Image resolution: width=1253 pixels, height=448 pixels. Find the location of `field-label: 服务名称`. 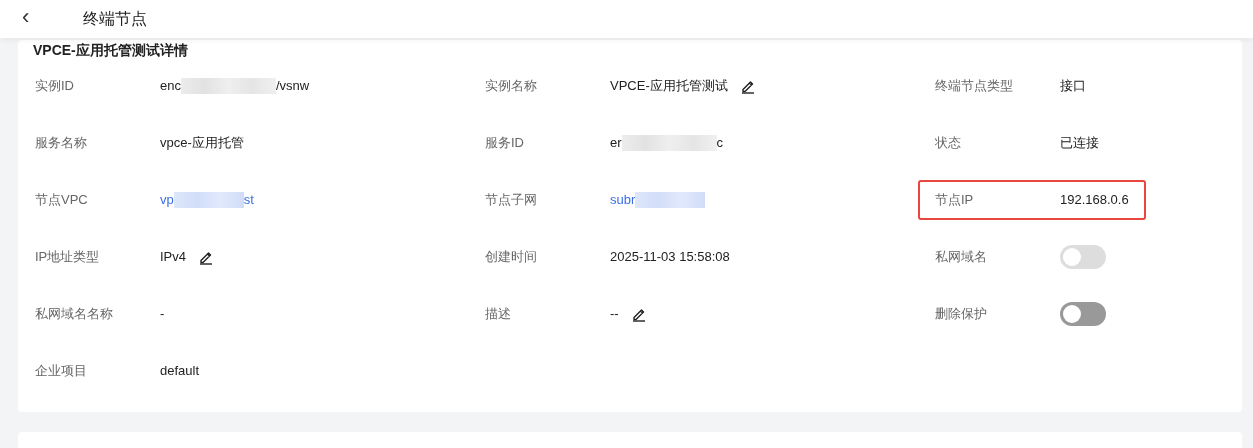

field-label: 服务名称 is located at coordinates (61, 142).